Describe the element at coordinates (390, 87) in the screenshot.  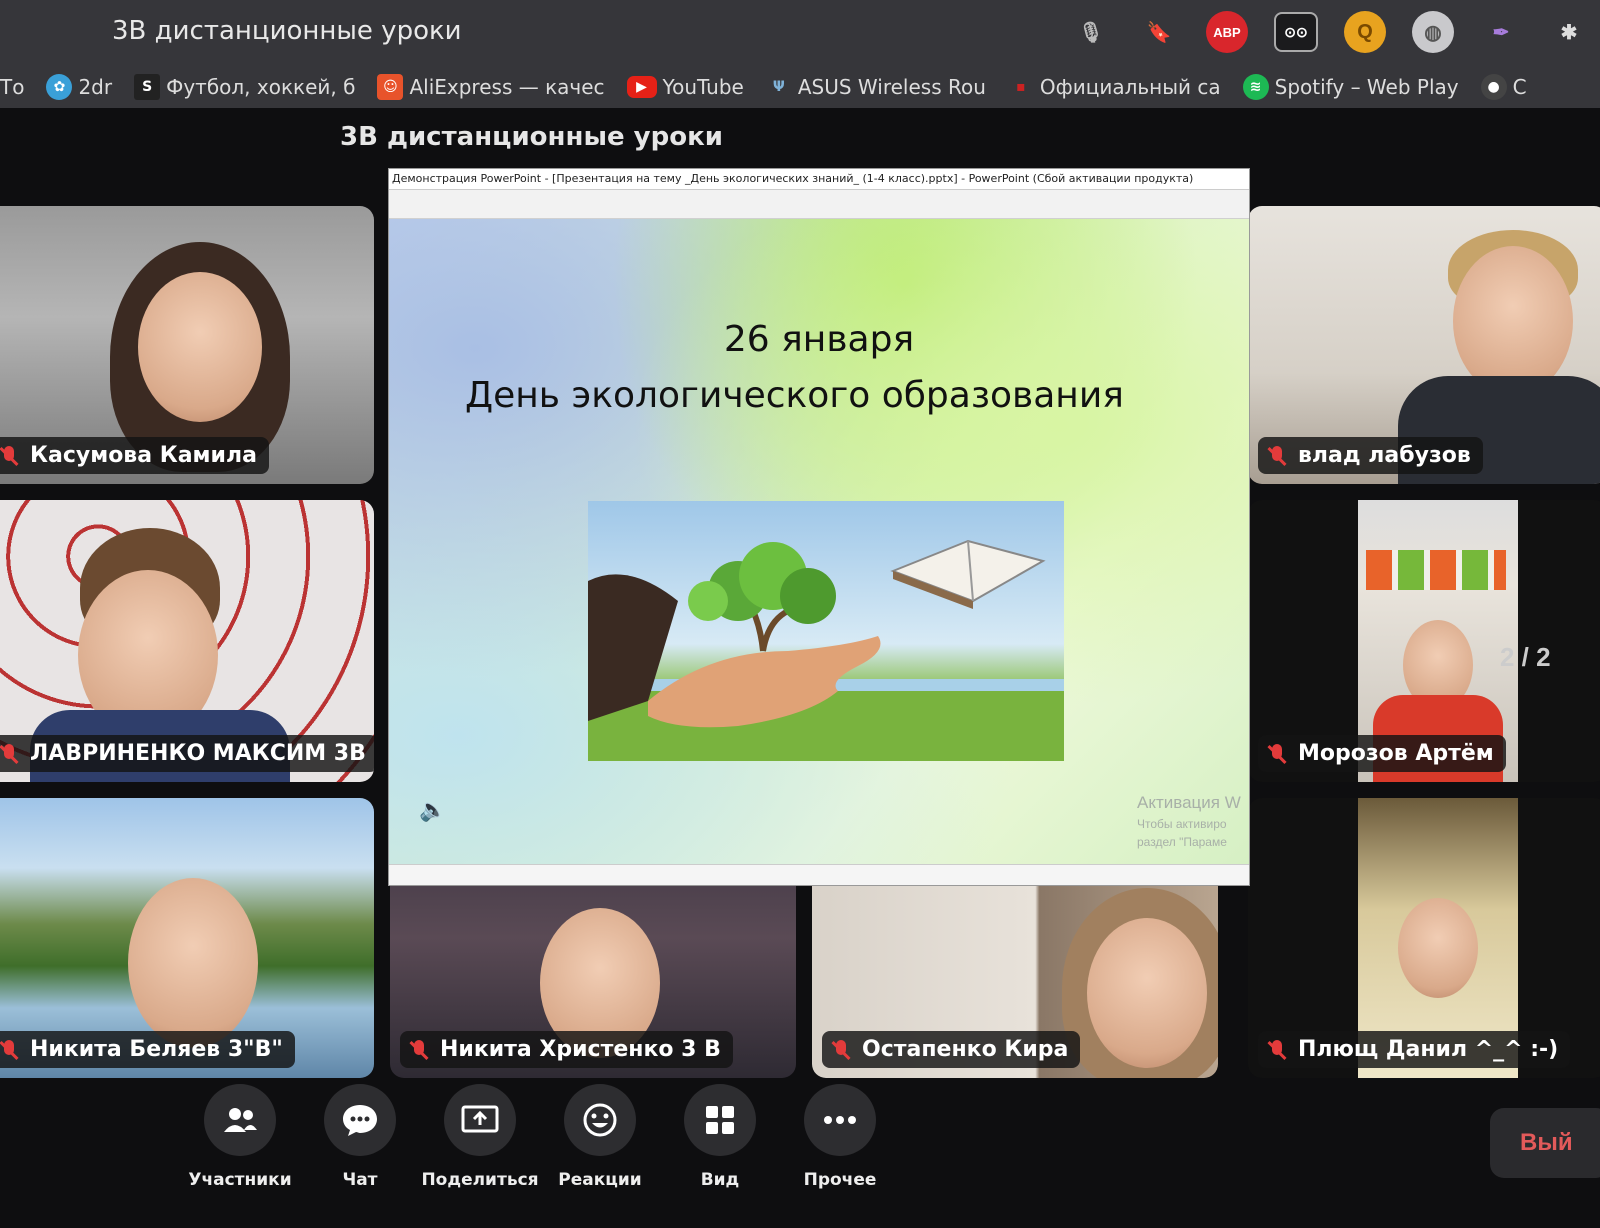
I see `aliexpress-icon: ☺` at that location.